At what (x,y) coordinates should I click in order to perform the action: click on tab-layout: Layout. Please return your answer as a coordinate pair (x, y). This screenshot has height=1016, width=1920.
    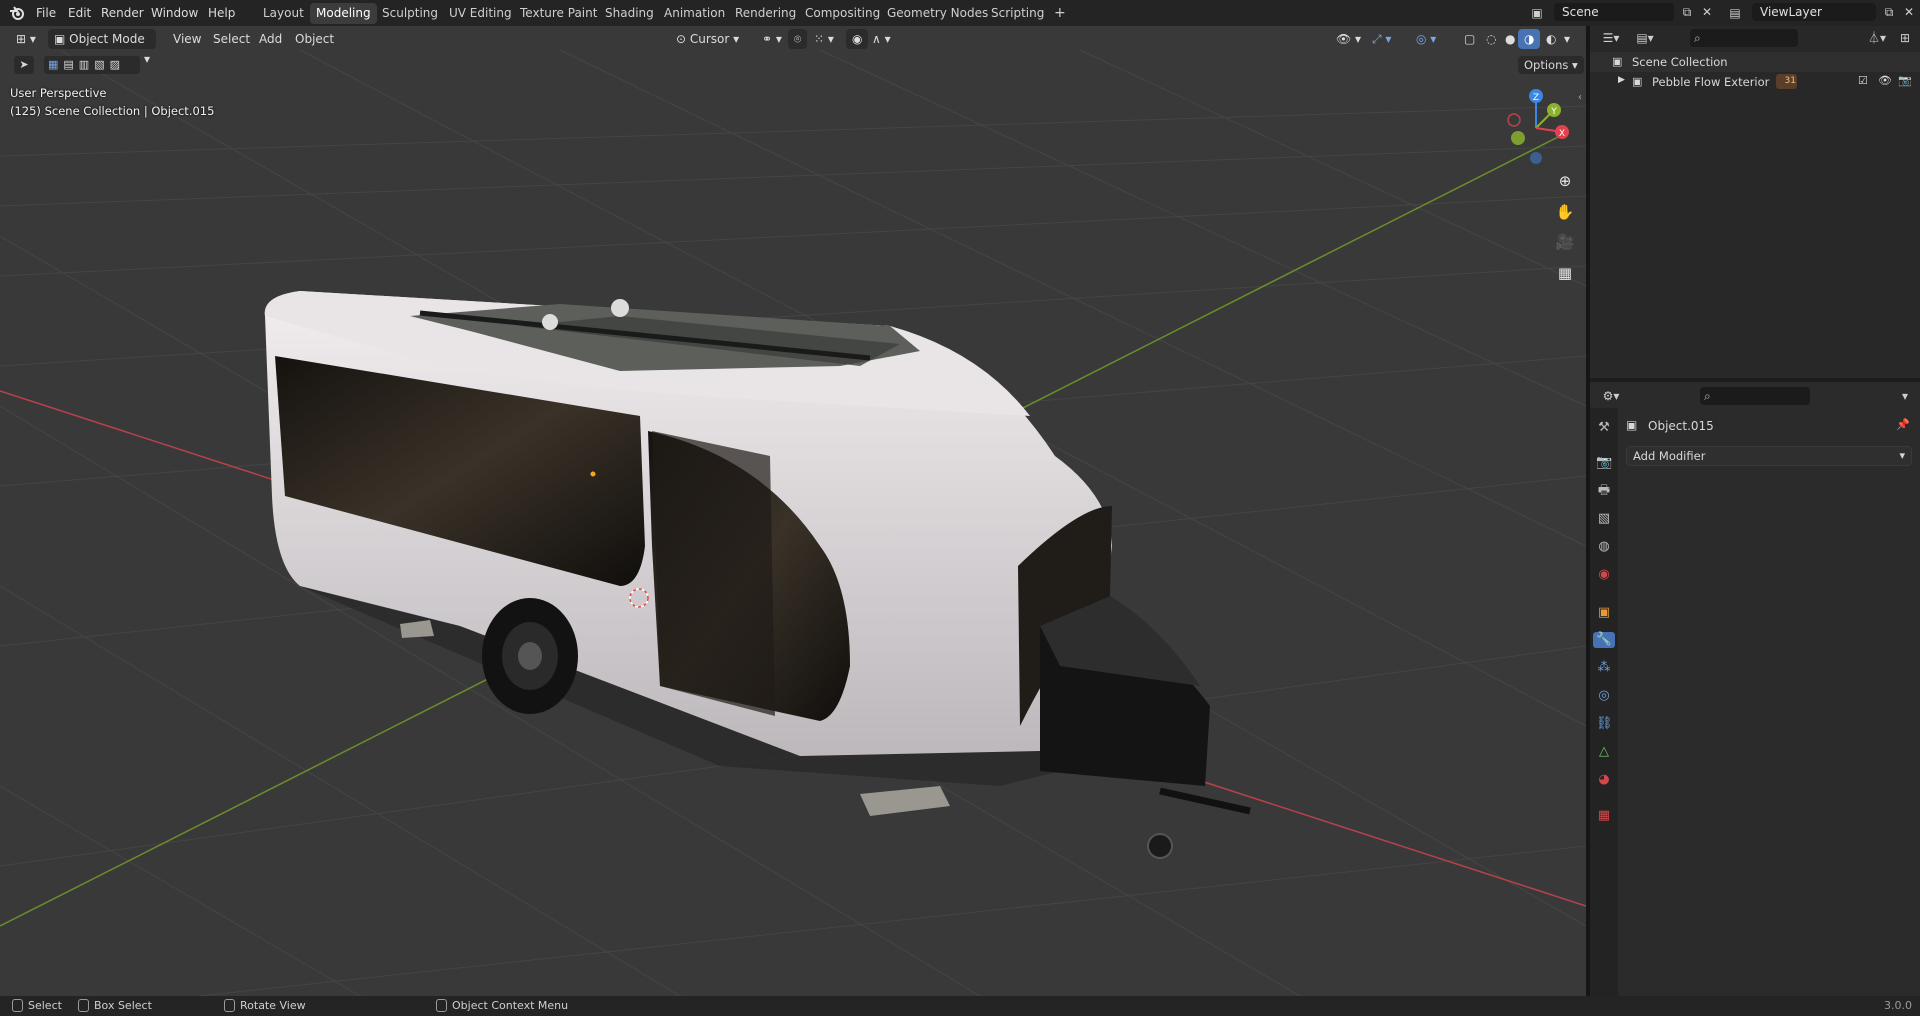
    Looking at the image, I should click on (283, 13).